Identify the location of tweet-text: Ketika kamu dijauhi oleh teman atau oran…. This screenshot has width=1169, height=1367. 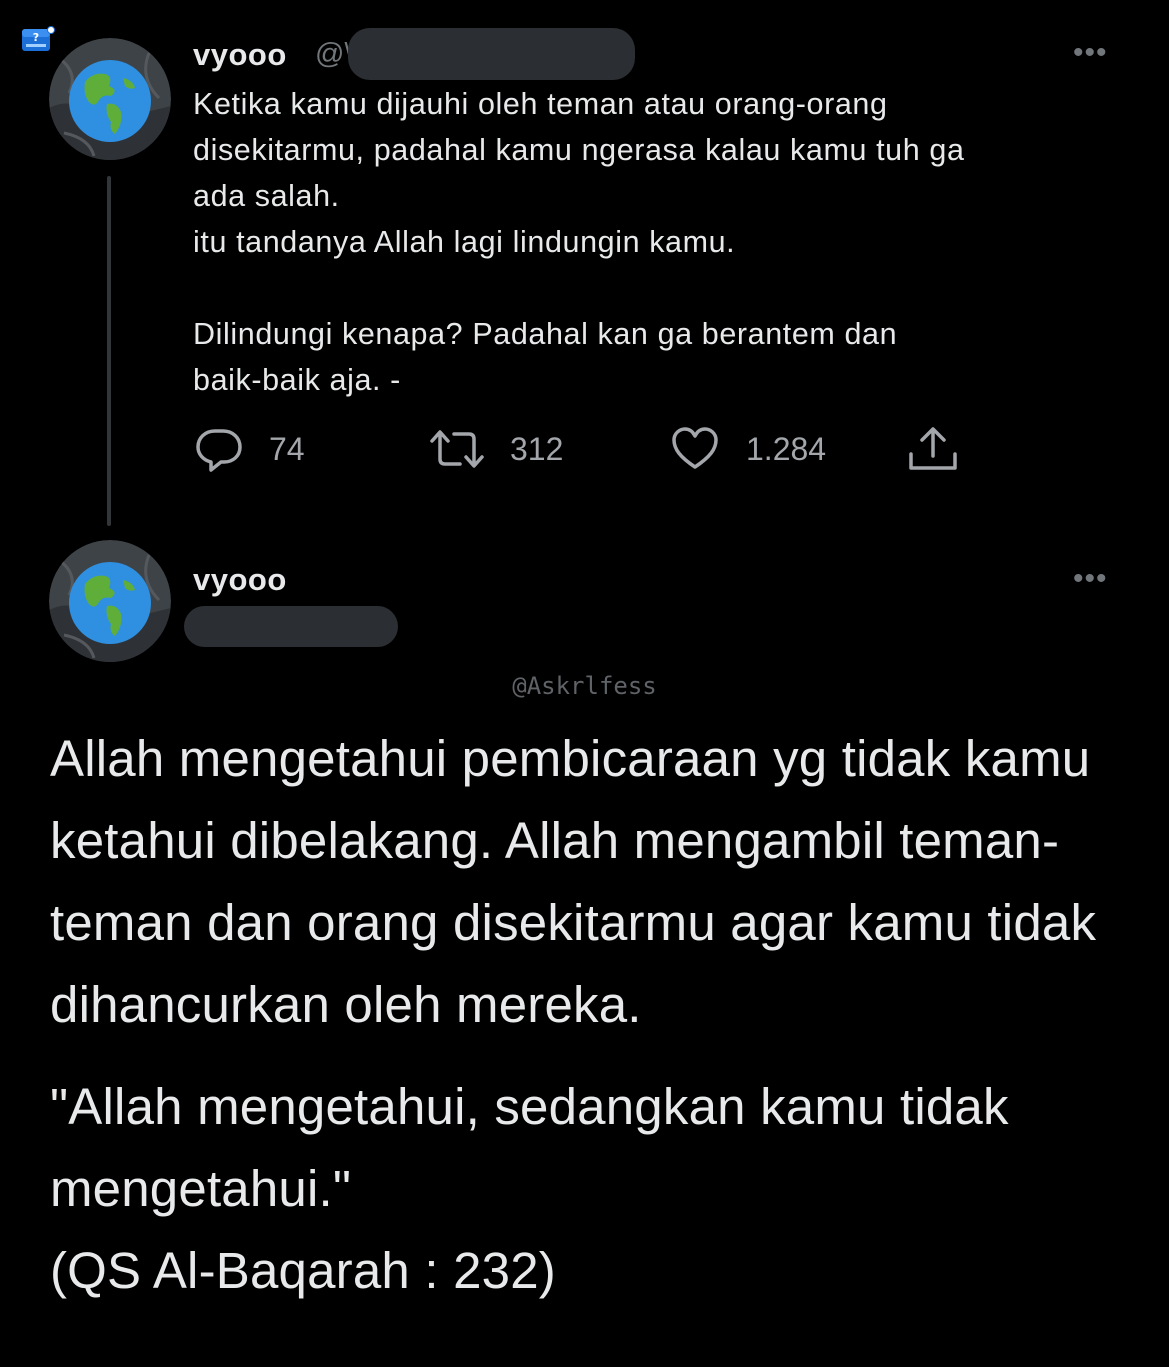
(579, 242).